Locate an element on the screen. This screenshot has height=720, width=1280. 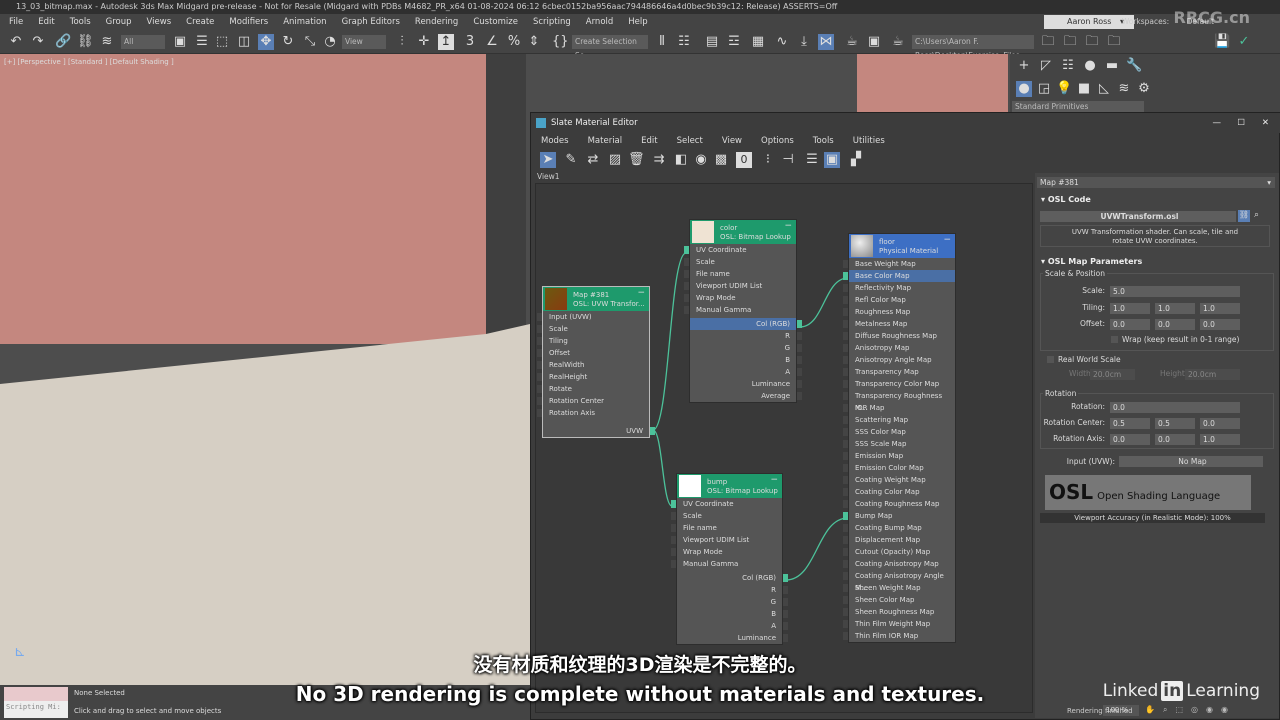
snaps-toggle-icon: 3 is located at coordinates (470, 42).